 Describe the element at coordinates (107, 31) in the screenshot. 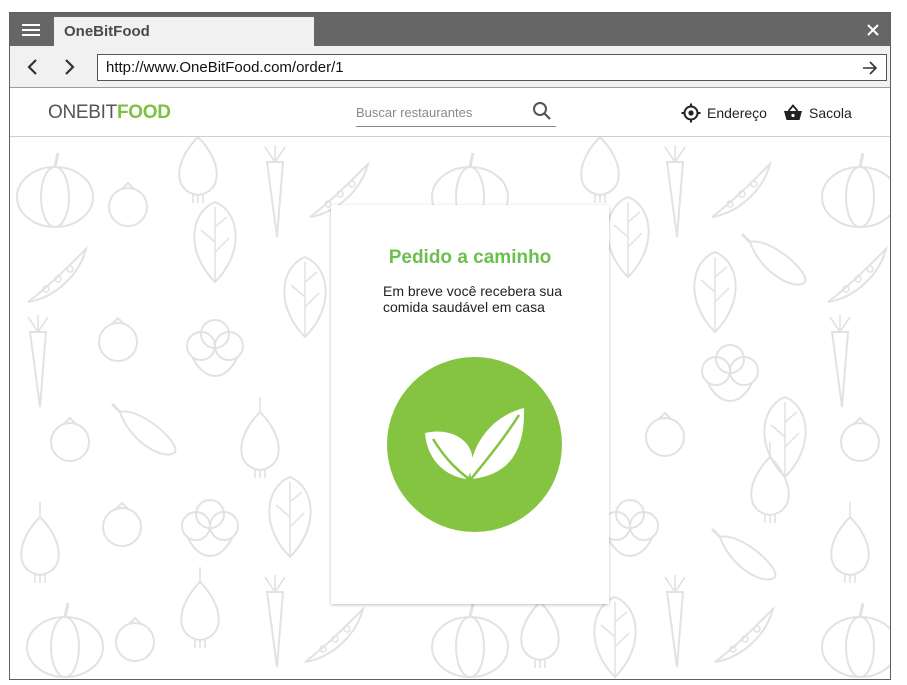

I see `tab-title: OneBitFood` at that location.